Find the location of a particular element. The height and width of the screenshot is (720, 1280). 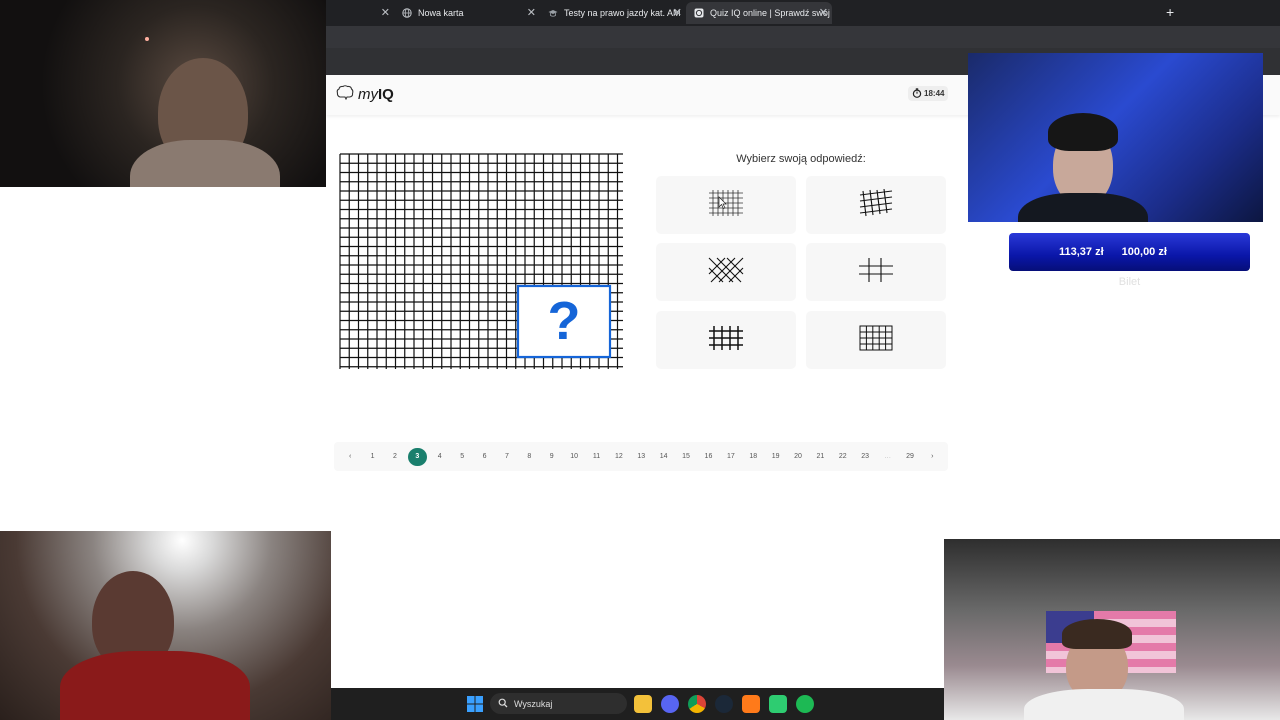

bold-hash-grid-icon is located at coordinates (726, 340).